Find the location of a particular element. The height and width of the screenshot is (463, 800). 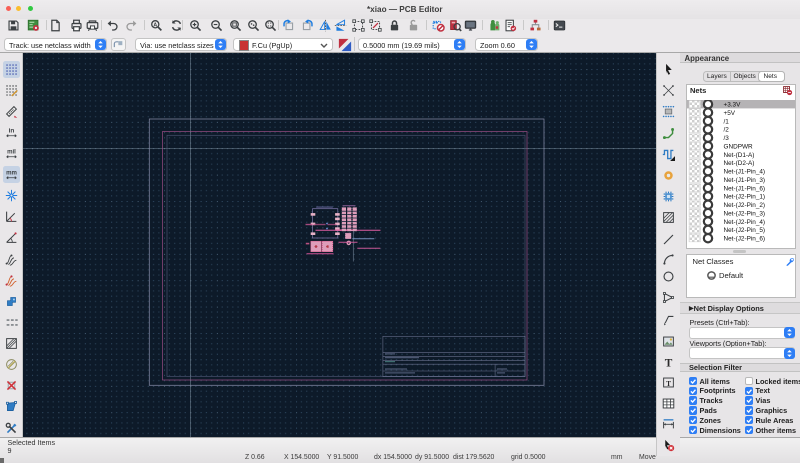

svg-text: /2 is located at coordinates (727, 130).